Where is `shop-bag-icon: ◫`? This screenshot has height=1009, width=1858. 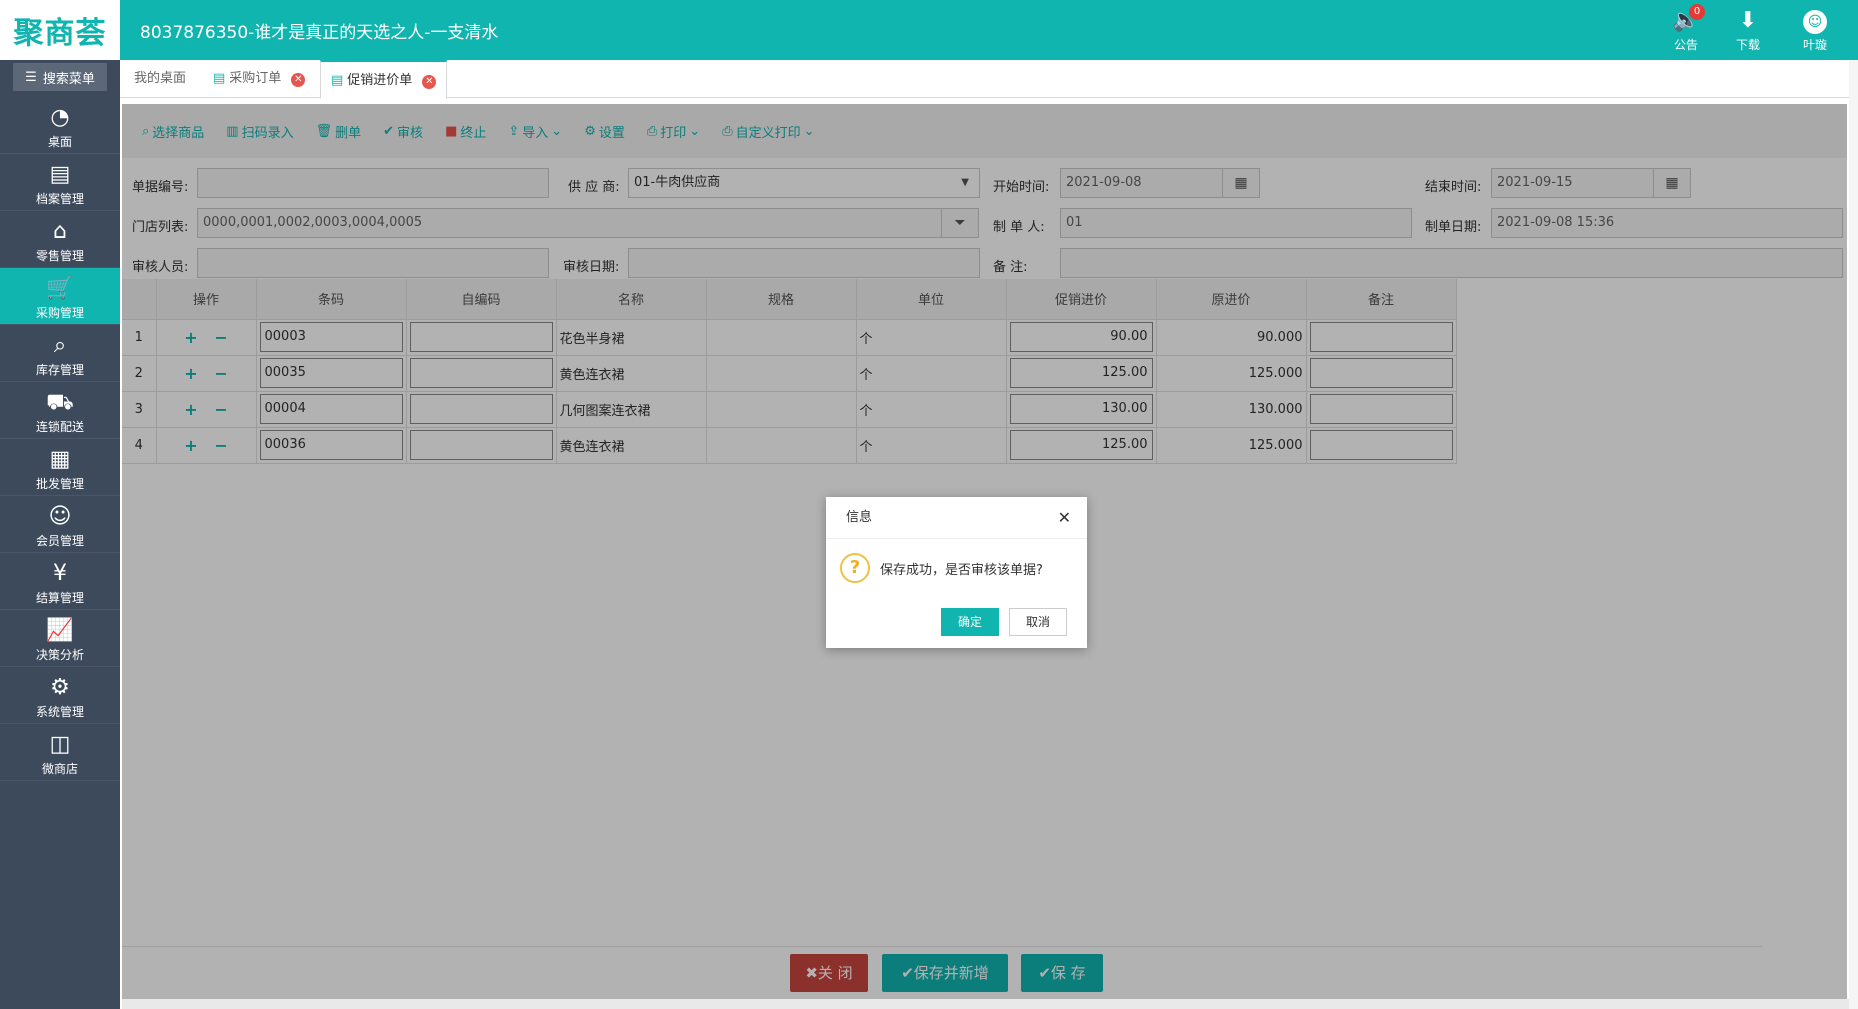 shop-bag-icon: ◫ is located at coordinates (60, 744).